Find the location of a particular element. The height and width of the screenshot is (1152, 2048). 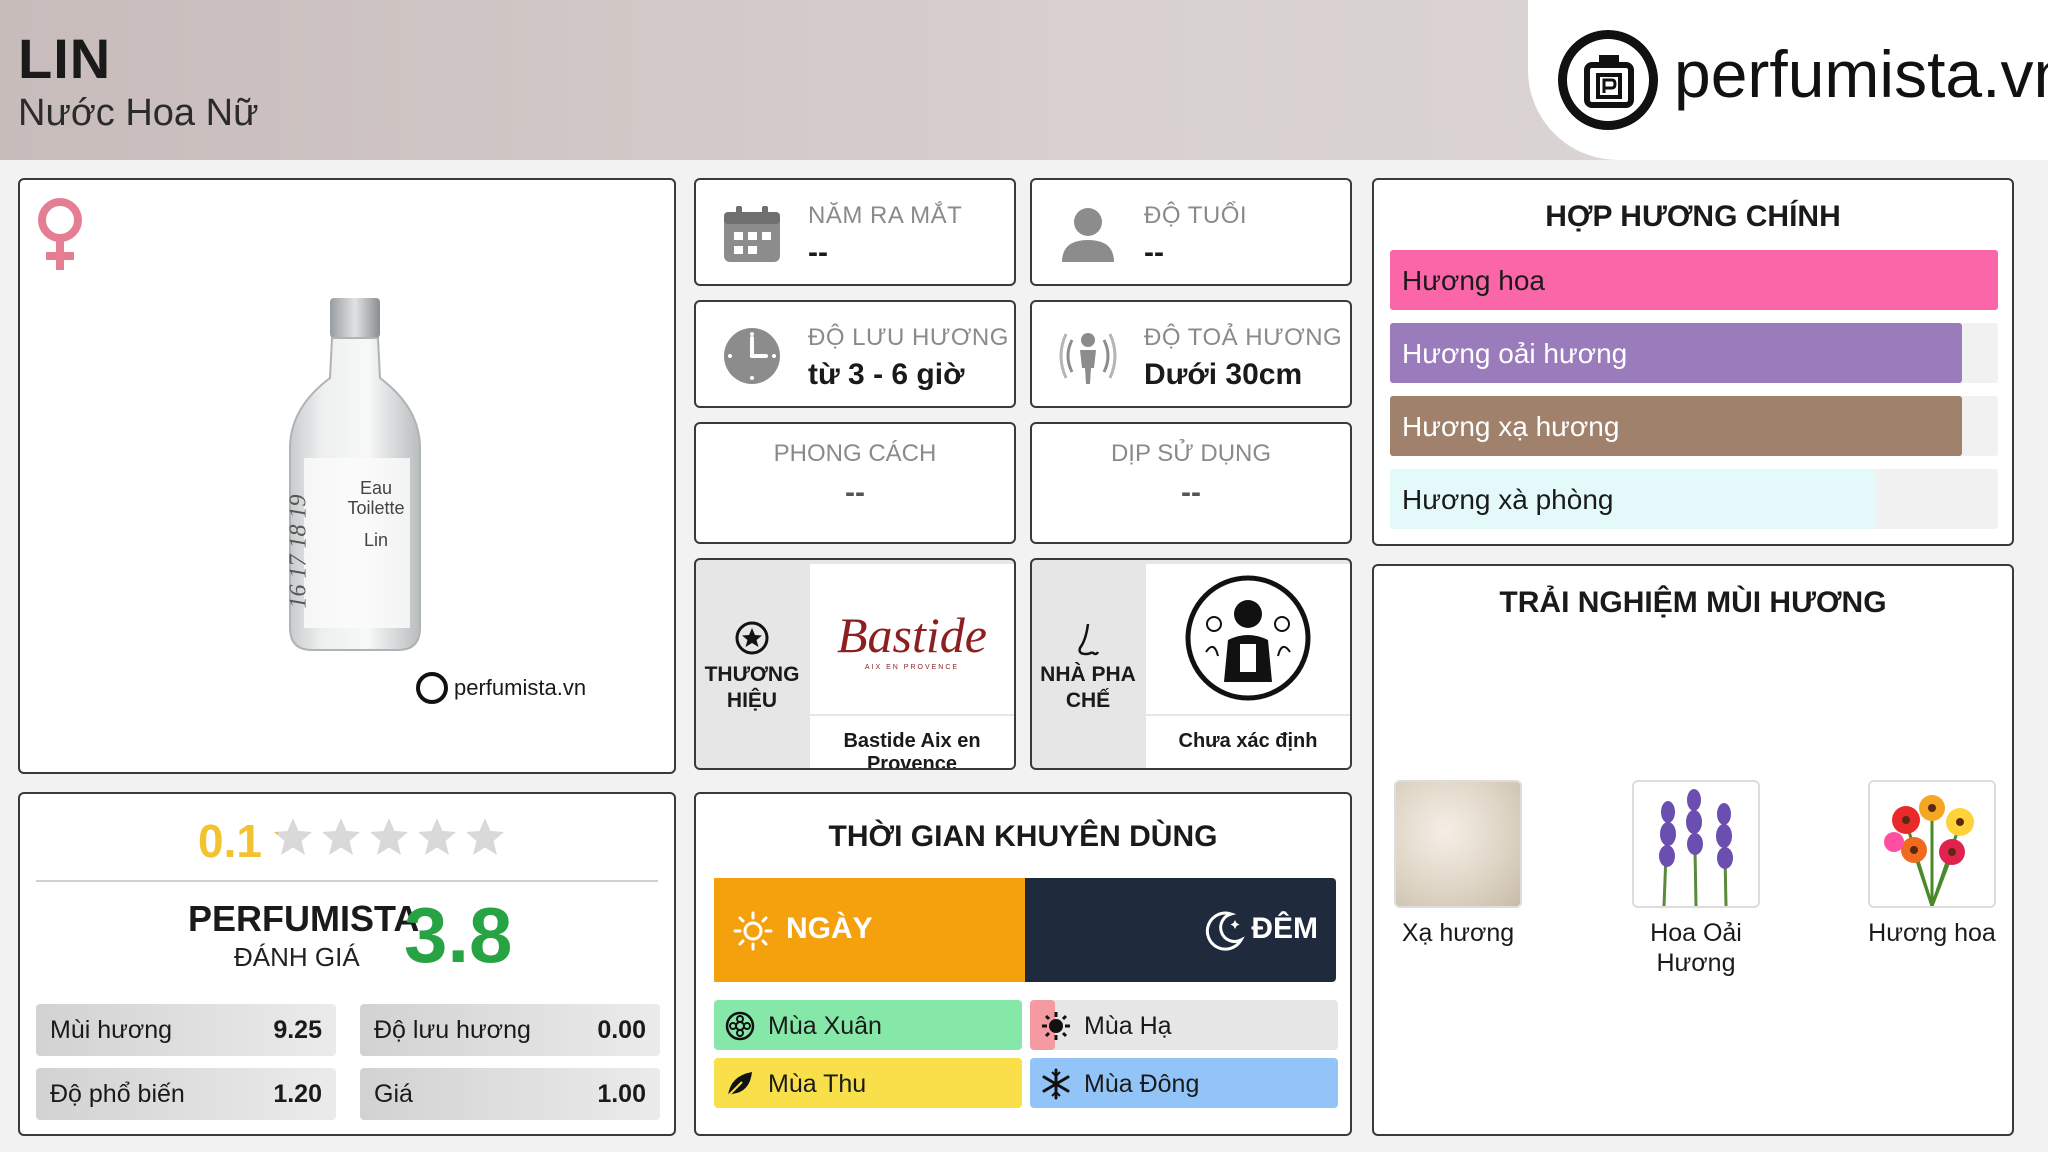

rating-divider is located at coordinates (347, 881).